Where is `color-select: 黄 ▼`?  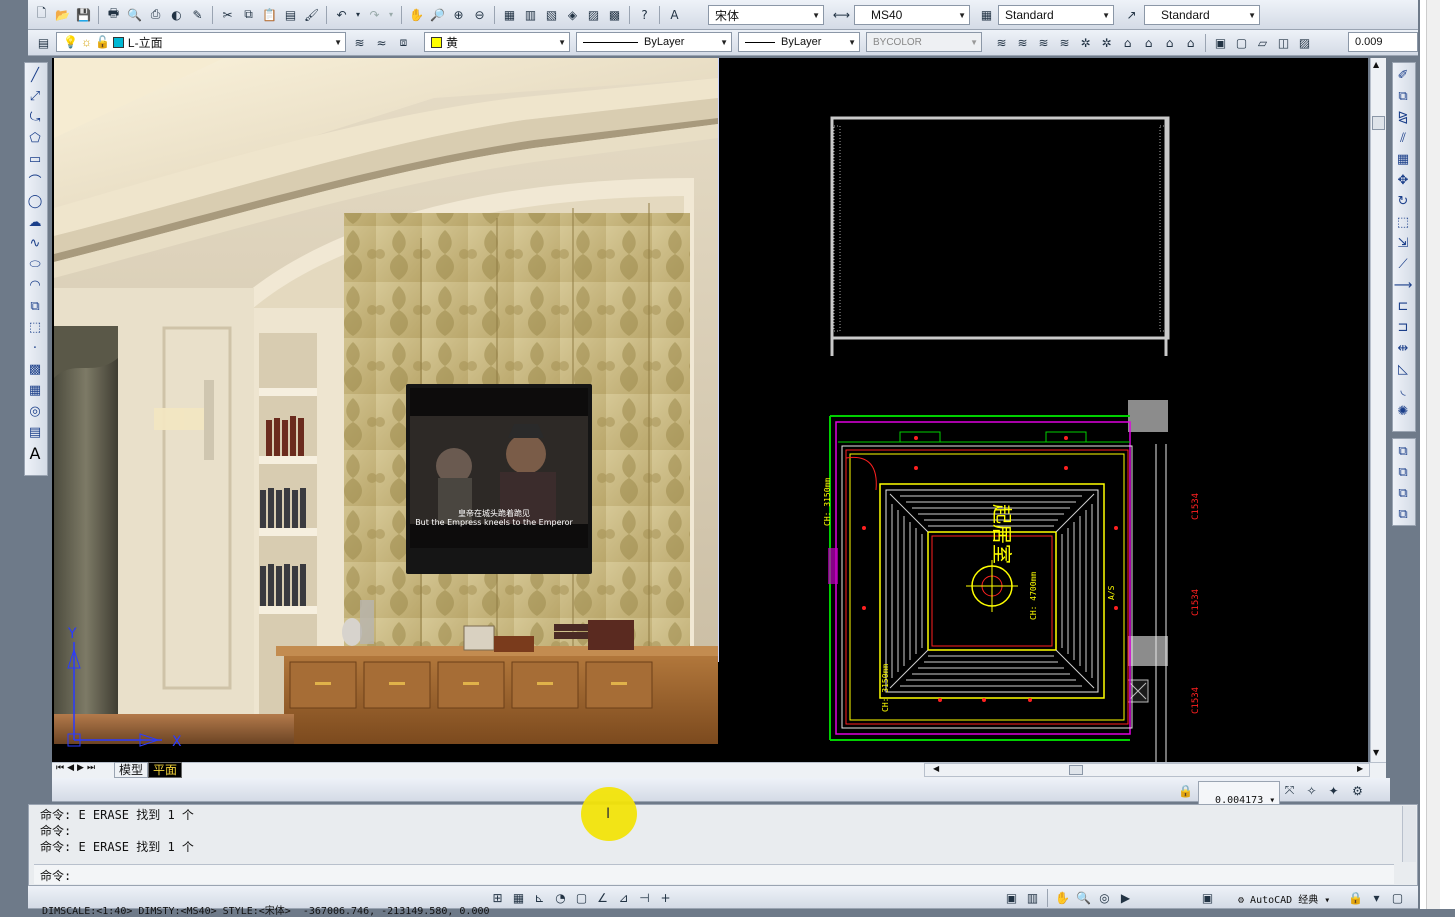 color-select: 黄 ▼ is located at coordinates (497, 42).